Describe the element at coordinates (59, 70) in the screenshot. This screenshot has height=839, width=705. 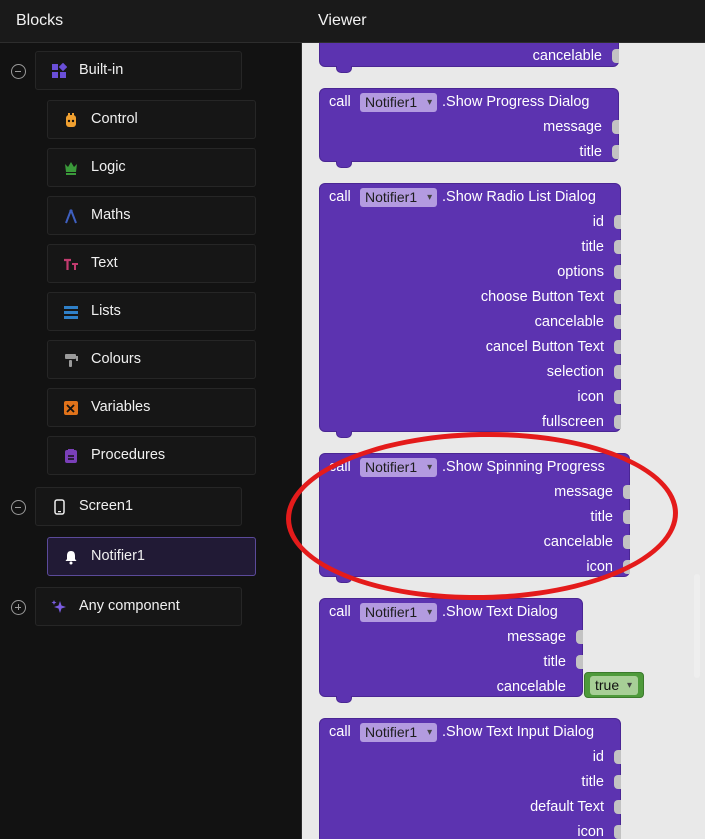
I see `builtin-icon` at that location.